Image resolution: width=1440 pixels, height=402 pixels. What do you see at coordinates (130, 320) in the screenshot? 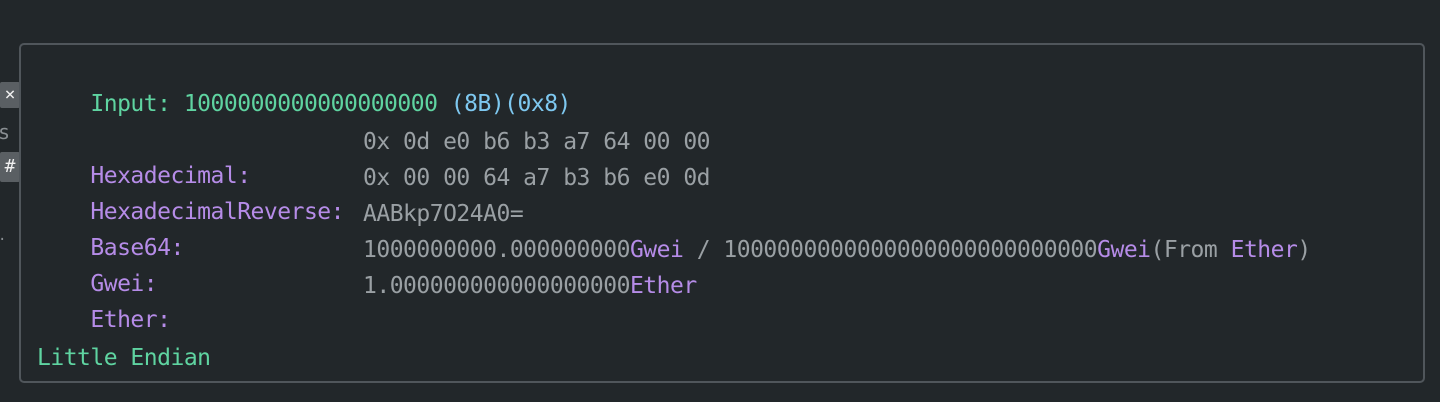
I see `ether-label: Ether:` at bounding box center [130, 320].